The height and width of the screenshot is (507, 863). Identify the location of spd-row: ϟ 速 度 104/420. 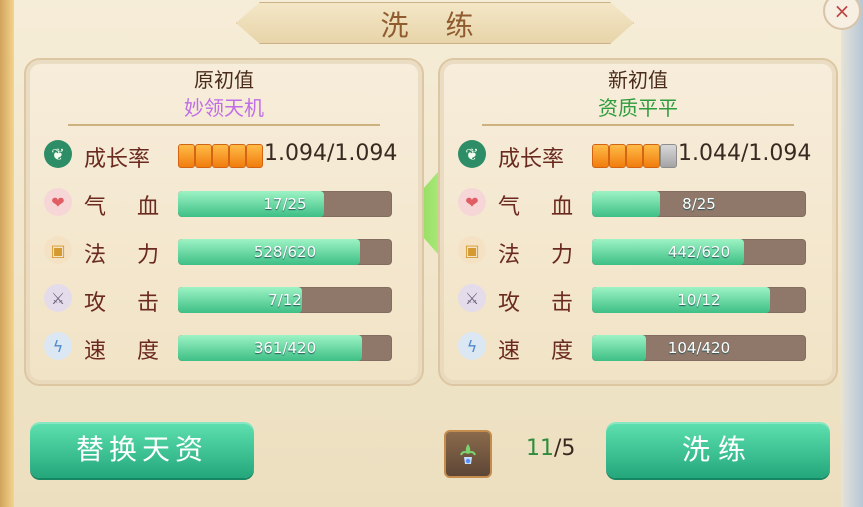
(638, 348).